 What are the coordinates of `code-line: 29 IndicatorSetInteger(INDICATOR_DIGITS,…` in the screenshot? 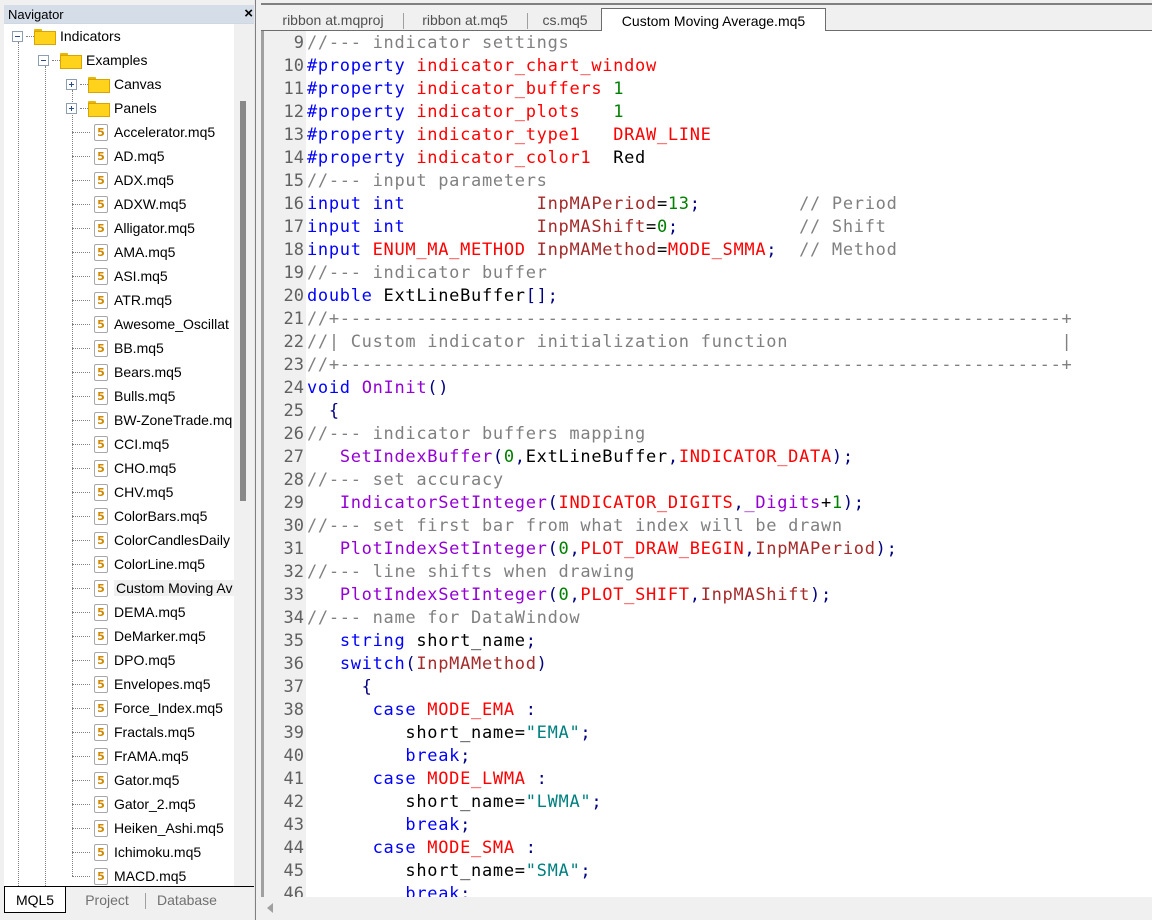 It's located at (564, 503).